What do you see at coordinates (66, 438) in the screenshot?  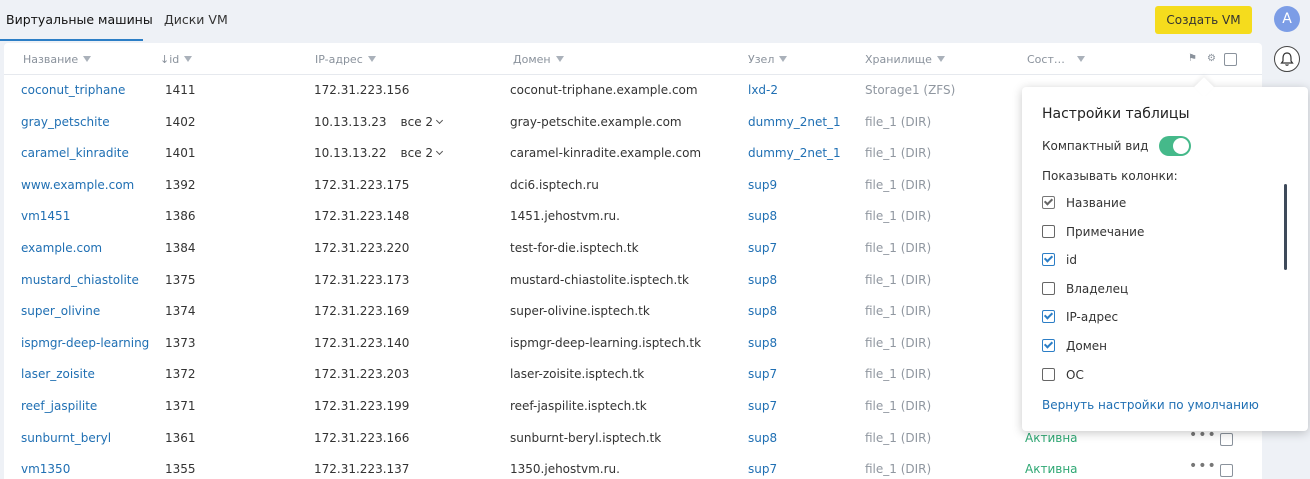 I see `vm-name-link: sunburnt_beryl` at bounding box center [66, 438].